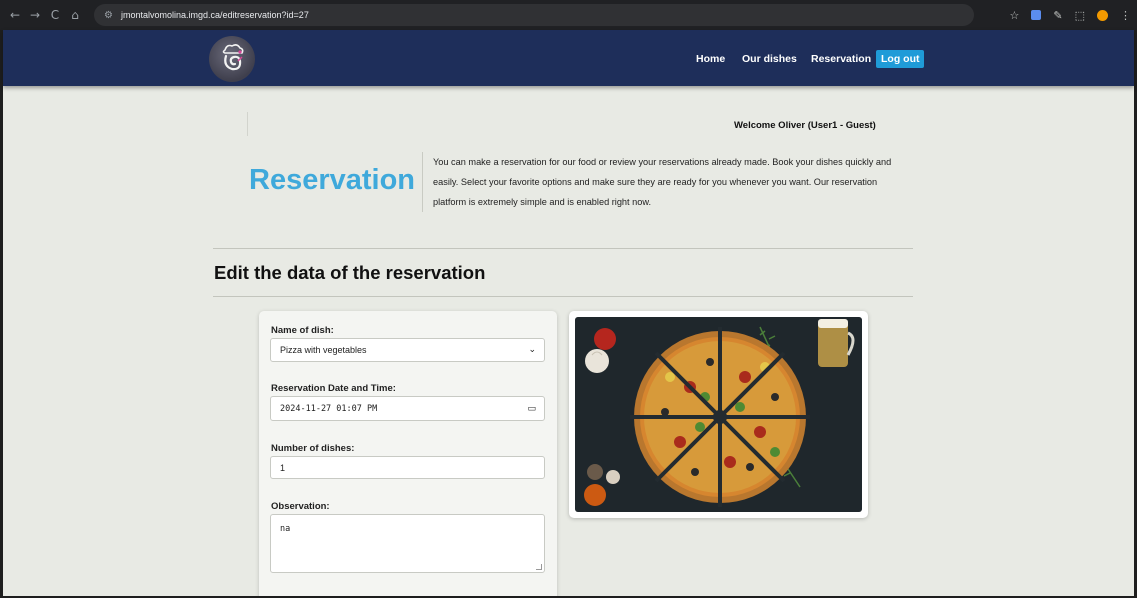 This screenshot has height=598, width=1137. I want to click on dish-label: Name of dish:, so click(302, 330).